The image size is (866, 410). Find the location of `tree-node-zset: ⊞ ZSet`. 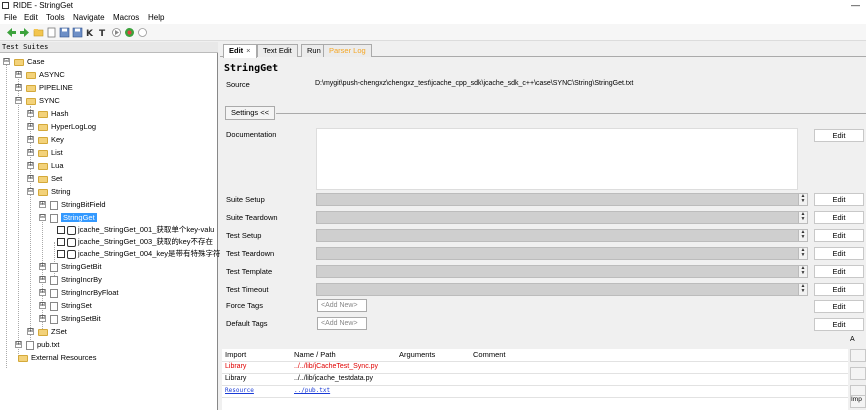

tree-node-zset: ⊞ ZSet is located at coordinates (47, 331).